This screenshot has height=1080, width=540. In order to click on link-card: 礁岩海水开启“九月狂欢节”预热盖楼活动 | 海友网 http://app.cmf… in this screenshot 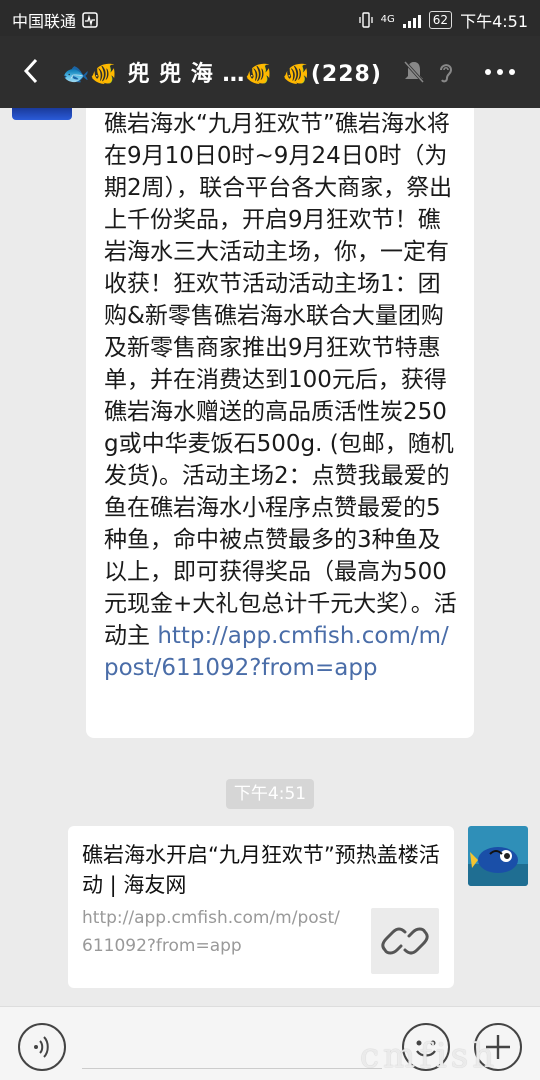, I will do `click(261, 907)`.